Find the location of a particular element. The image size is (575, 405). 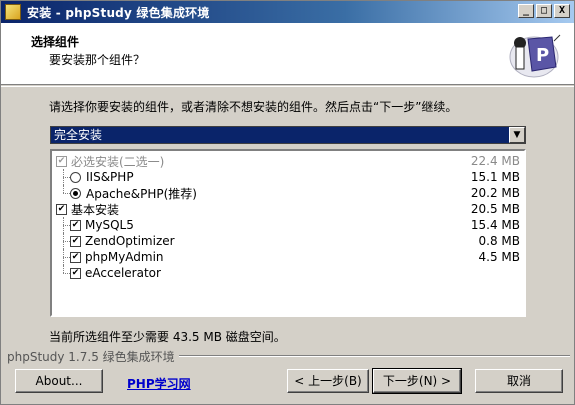

header-separator is located at coordinates (287, 86).